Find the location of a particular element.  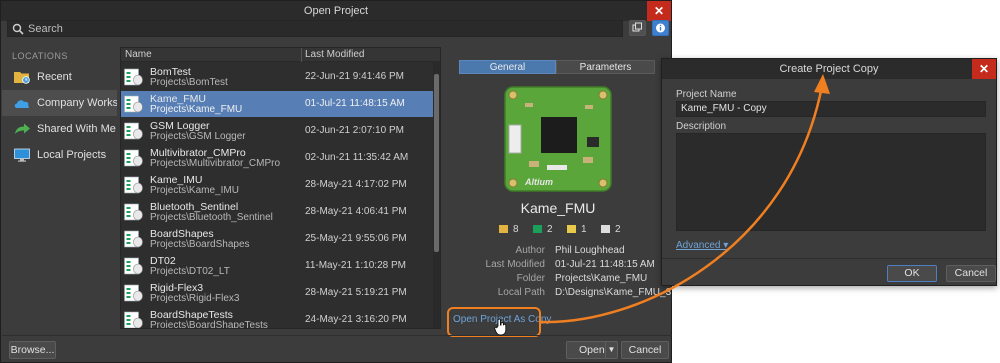

copy-dialog-close-button: ✕ is located at coordinates (984, 69).